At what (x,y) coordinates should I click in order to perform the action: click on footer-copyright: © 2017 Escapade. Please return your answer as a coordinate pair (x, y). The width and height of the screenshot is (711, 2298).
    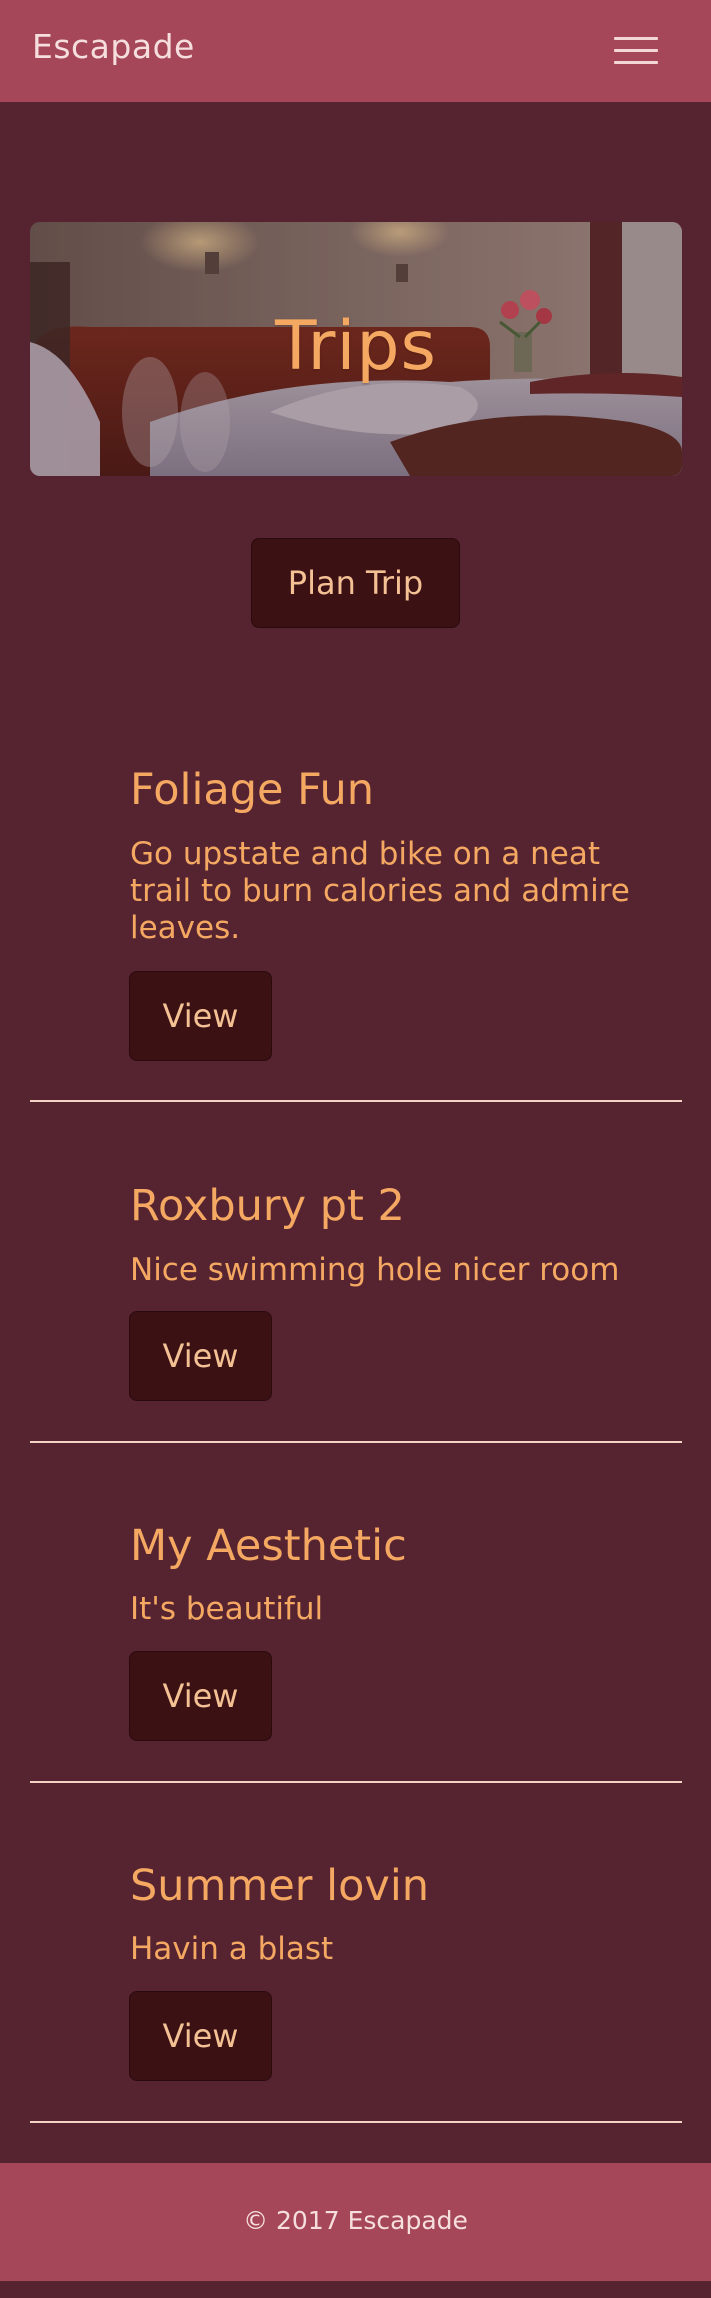
    Looking at the image, I should click on (355, 2220).